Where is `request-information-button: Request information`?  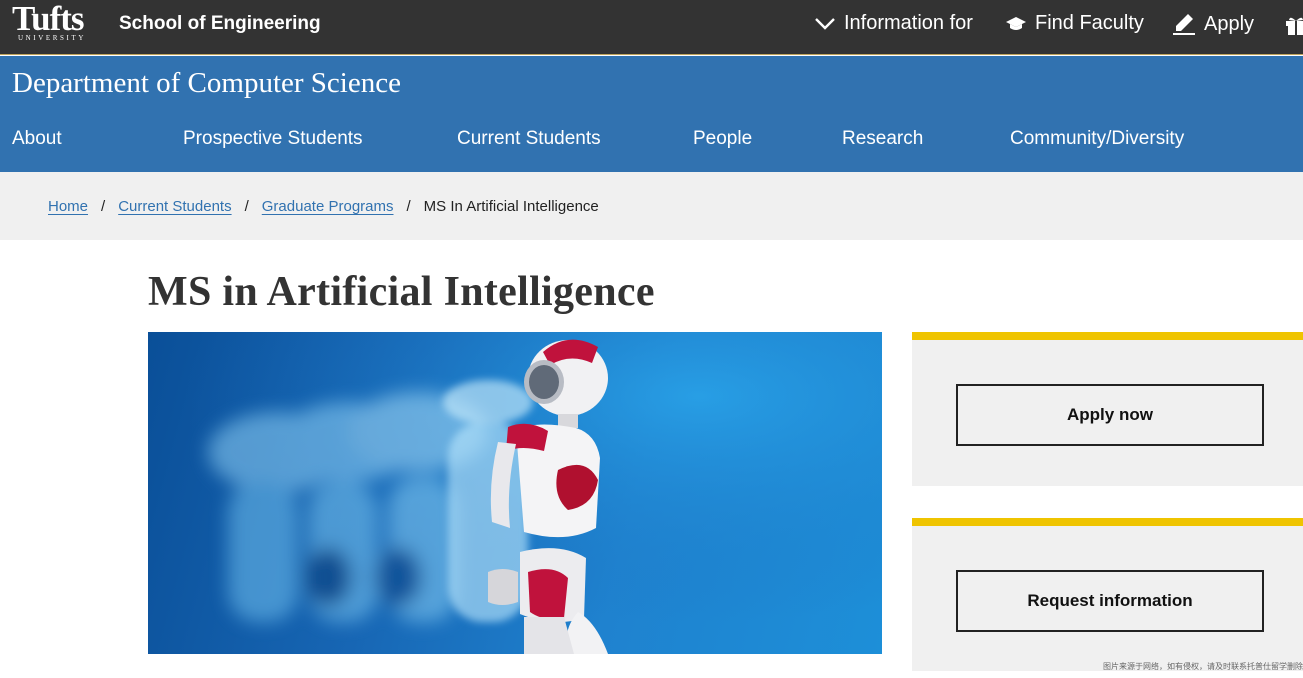 request-information-button: Request information is located at coordinates (1110, 601).